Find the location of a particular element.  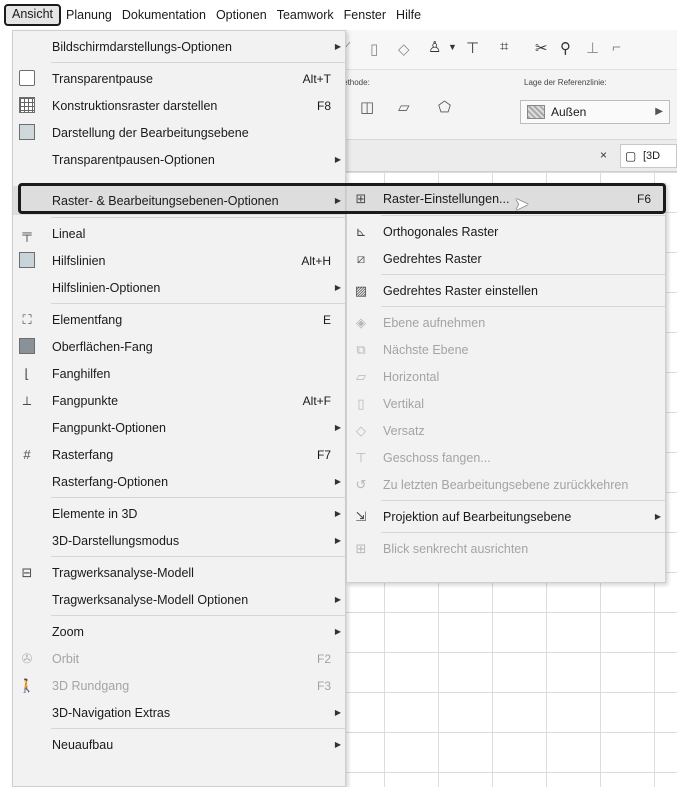

shortcut: Alt+H is located at coordinates (316, 260).